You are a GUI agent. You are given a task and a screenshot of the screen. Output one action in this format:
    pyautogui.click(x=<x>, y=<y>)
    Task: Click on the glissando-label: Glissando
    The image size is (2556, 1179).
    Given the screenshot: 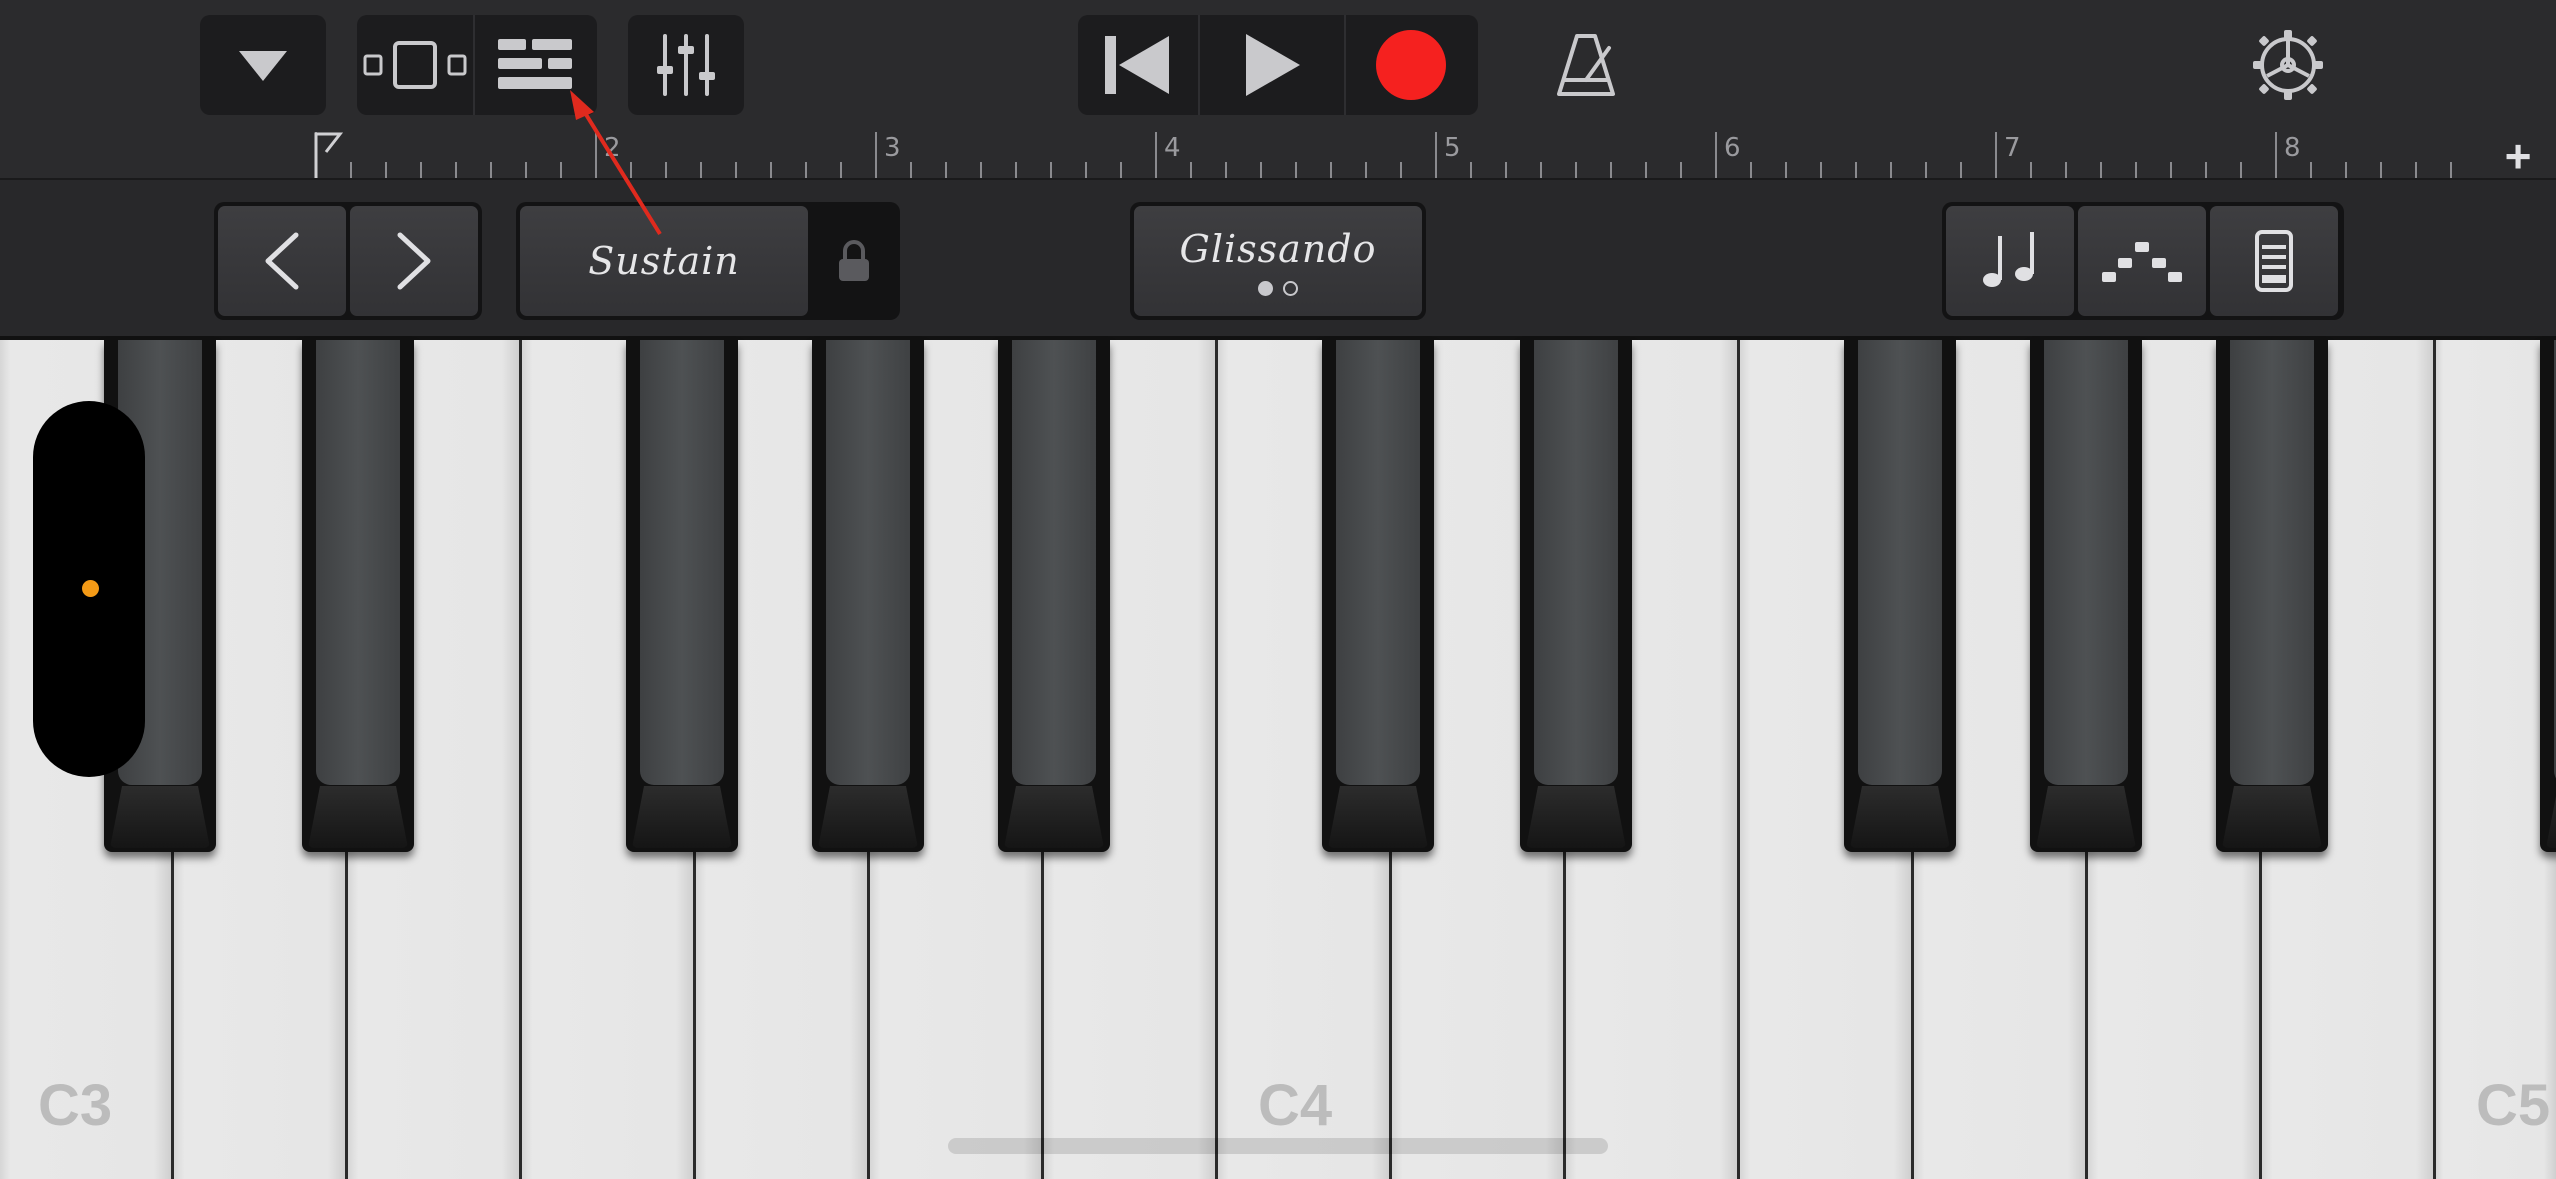 What is the action you would take?
    pyautogui.click(x=1278, y=248)
    